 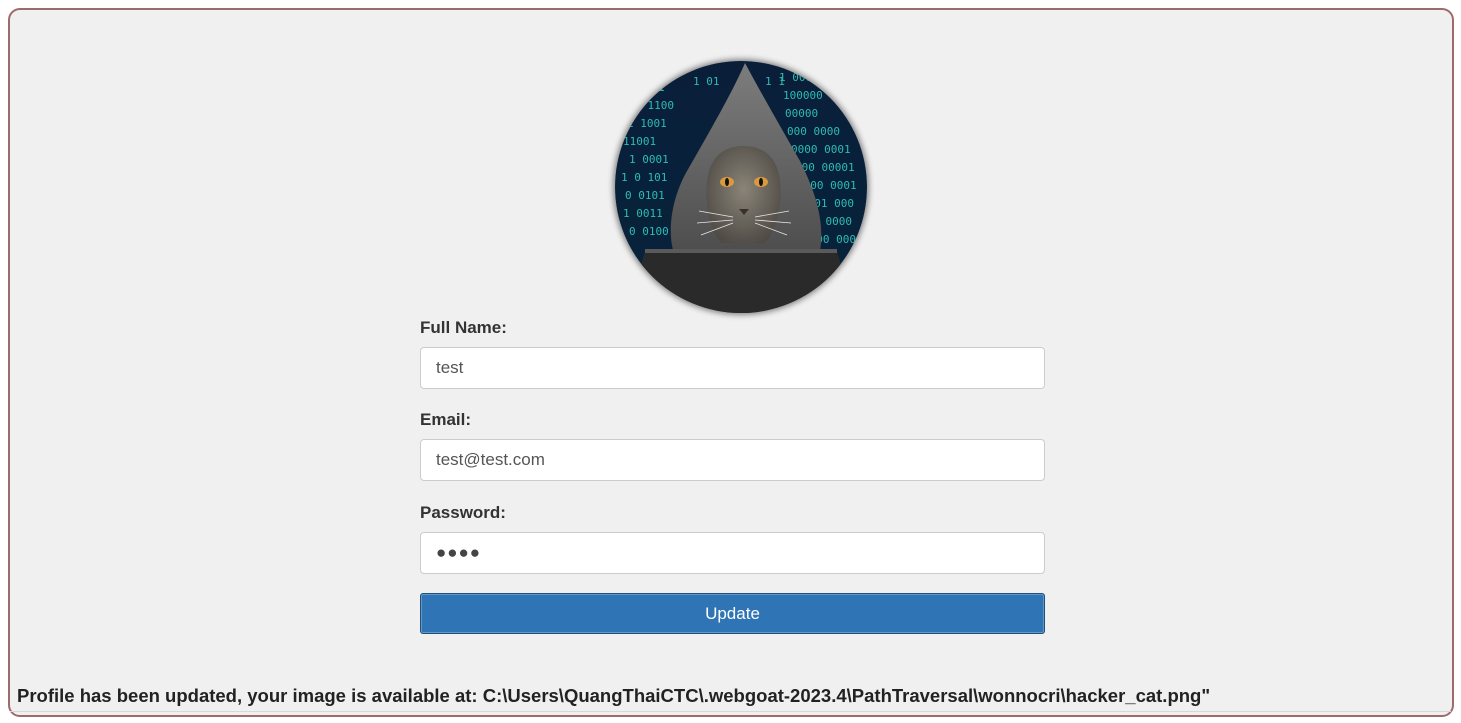 What do you see at coordinates (732, 613) in the screenshot?
I see `update-button: Update` at bounding box center [732, 613].